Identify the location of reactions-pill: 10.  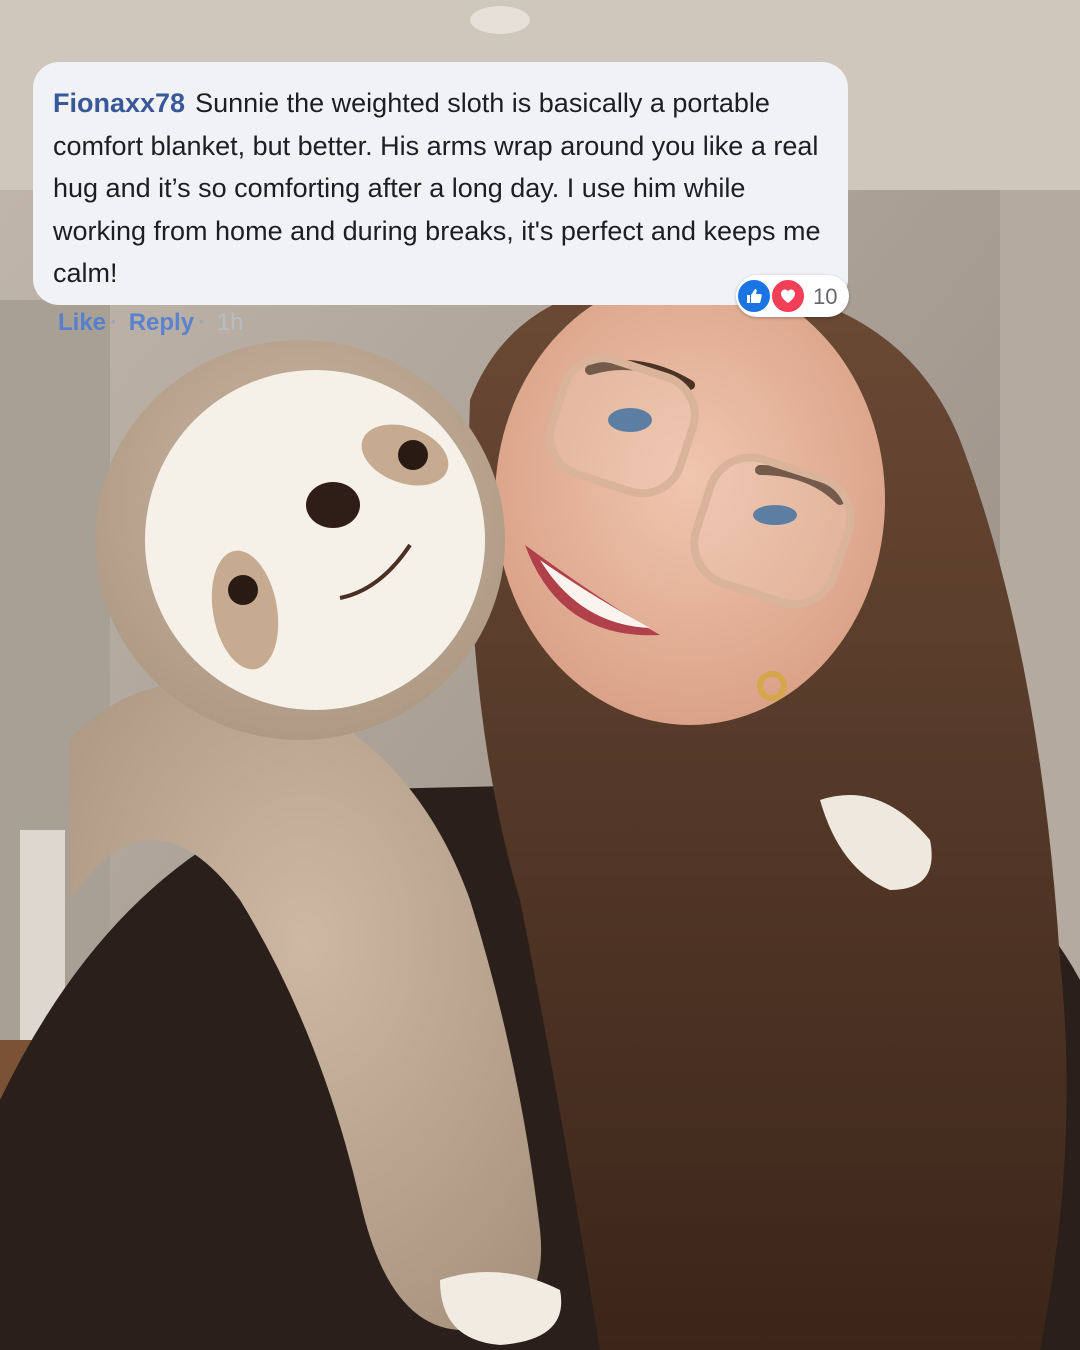
(792, 296).